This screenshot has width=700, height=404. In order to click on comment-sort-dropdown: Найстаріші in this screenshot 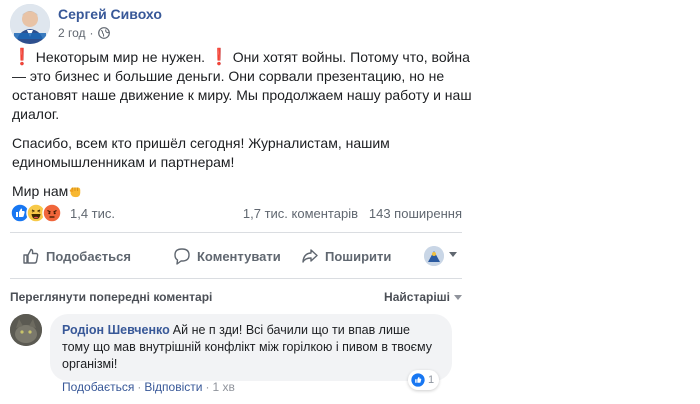, I will do `click(423, 297)`.